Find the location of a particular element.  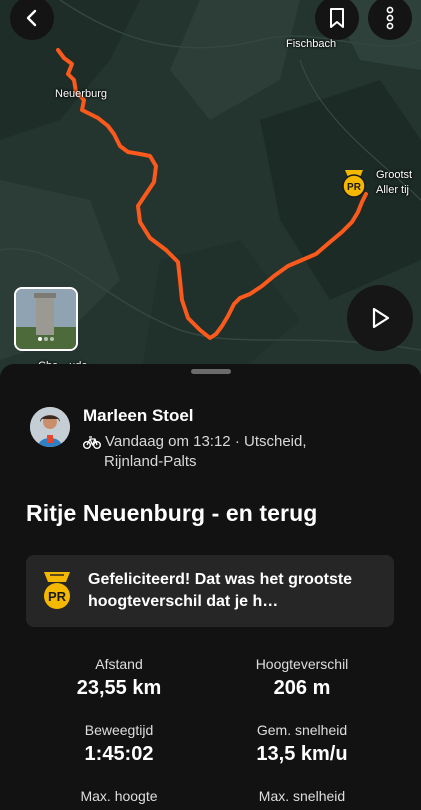

play-icon is located at coordinates (381, 318).